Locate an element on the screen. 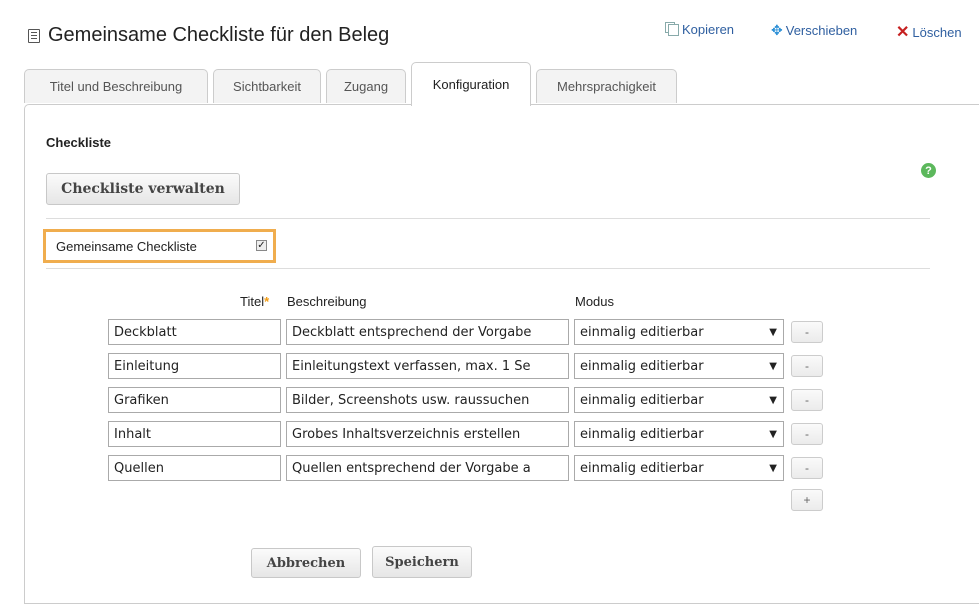 The width and height of the screenshot is (979, 604). section-heading: Checkliste is located at coordinates (79, 142).